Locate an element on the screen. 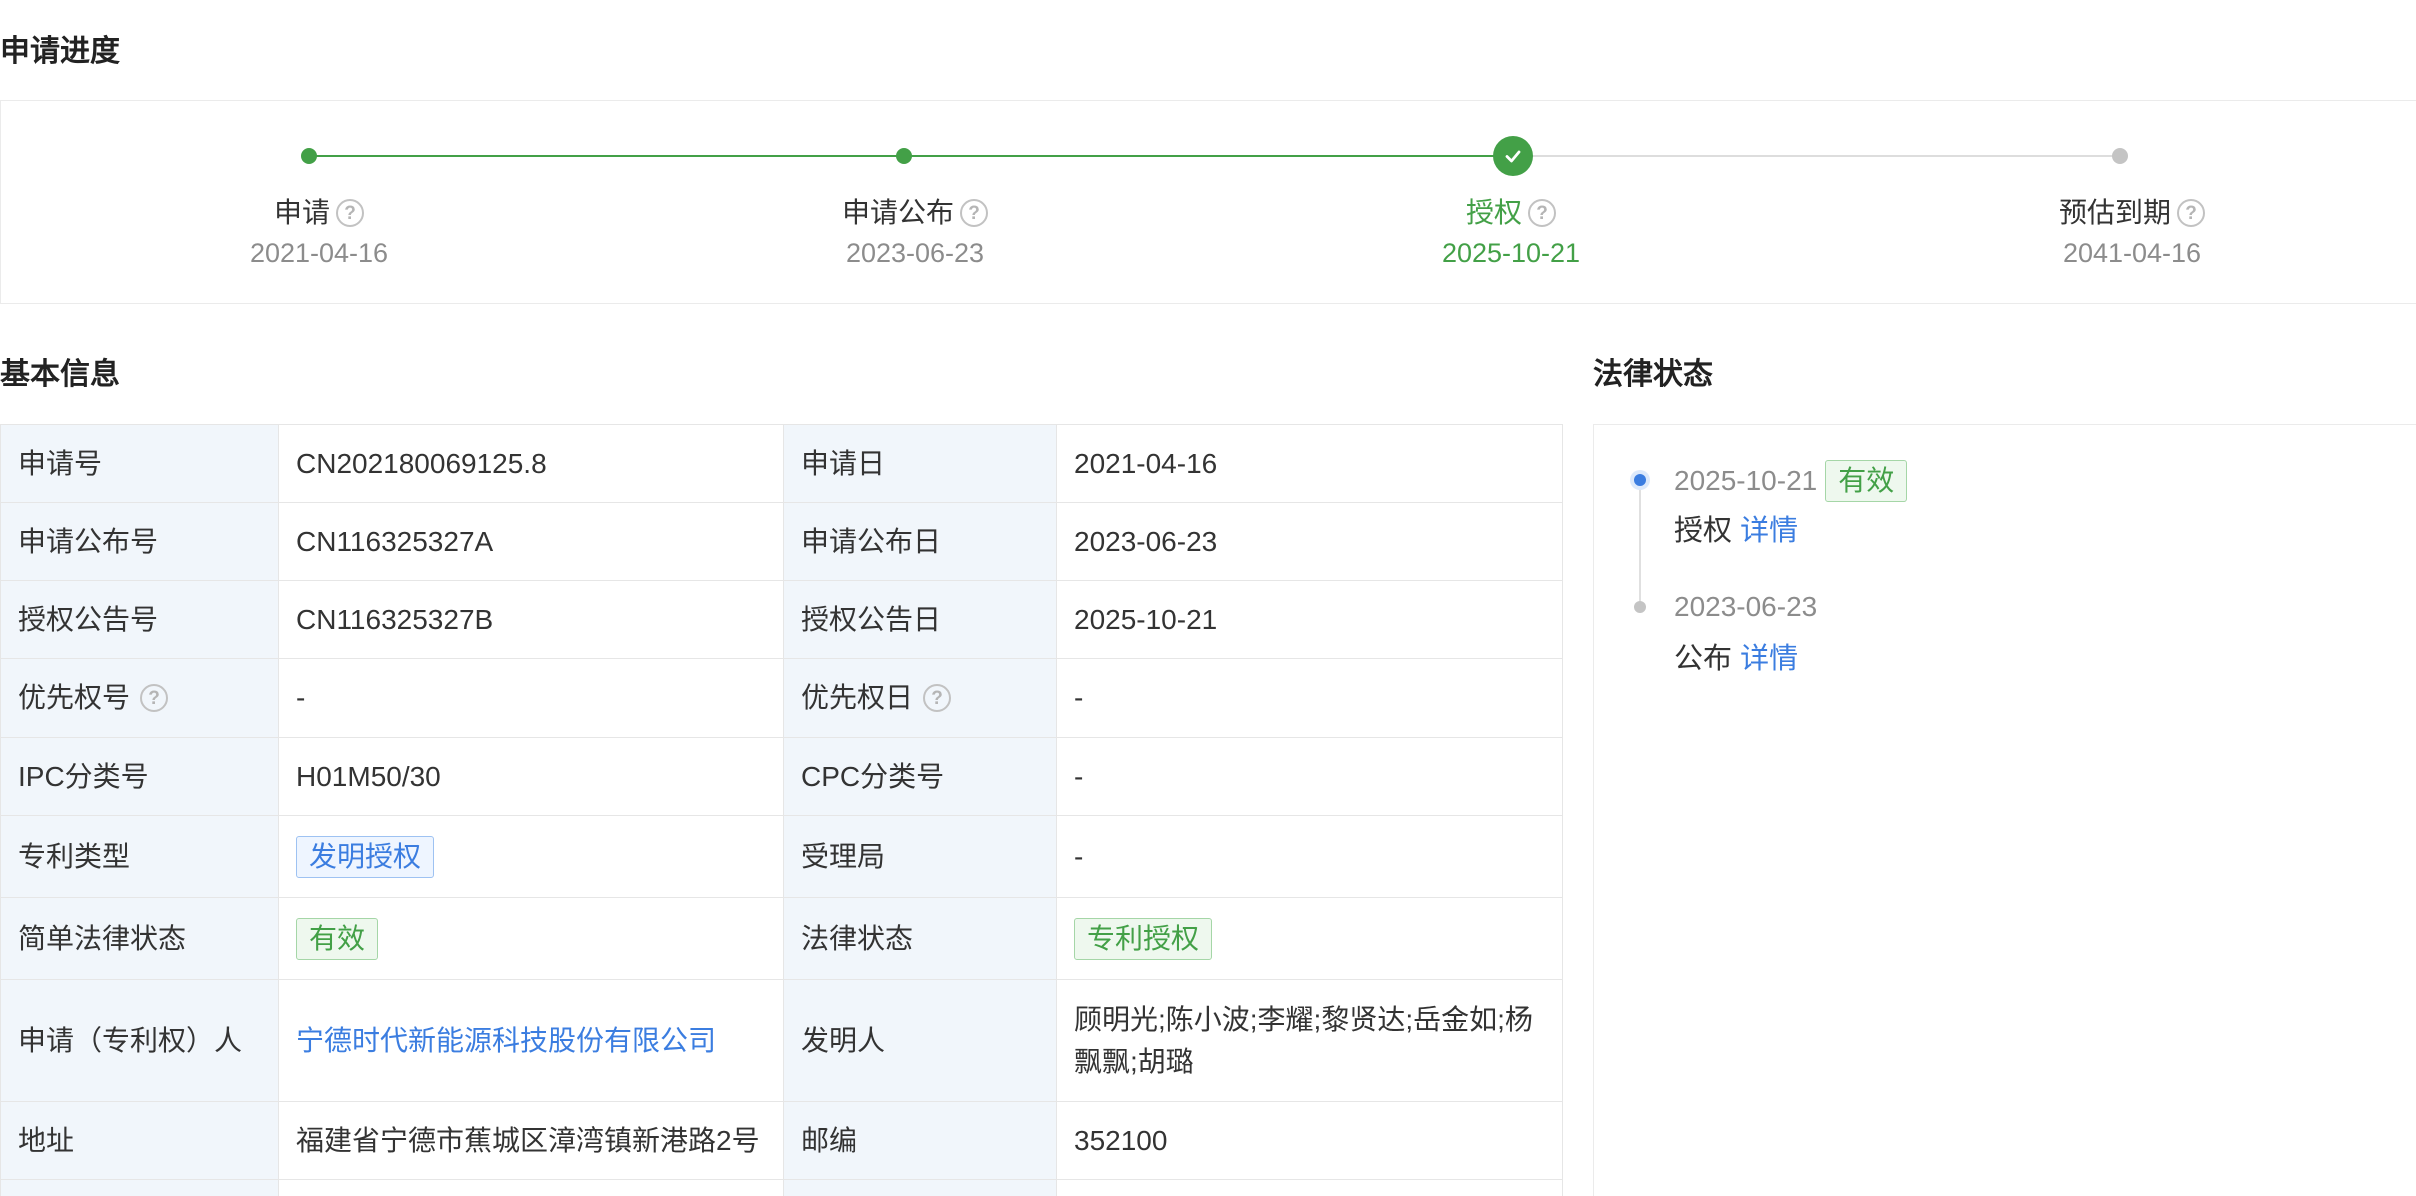 This screenshot has width=2416, height=1196. patent-type-tag: 发明授权 is located at coordinates (365, 856).